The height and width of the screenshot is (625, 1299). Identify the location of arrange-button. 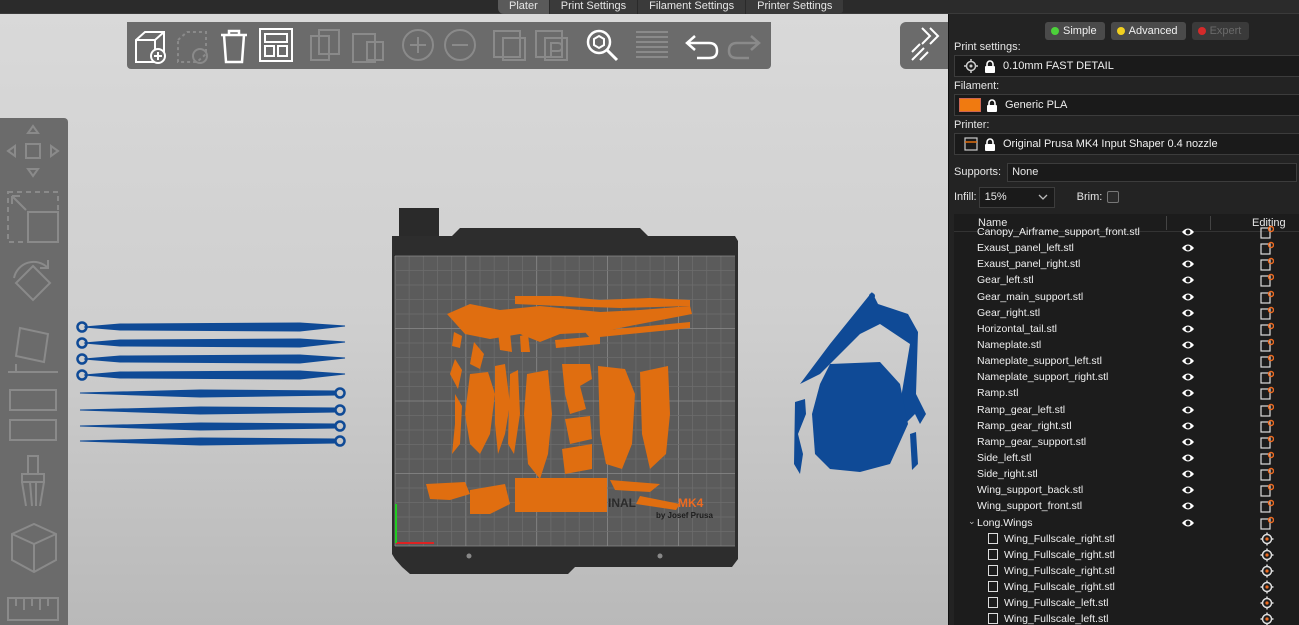
(276, 45).